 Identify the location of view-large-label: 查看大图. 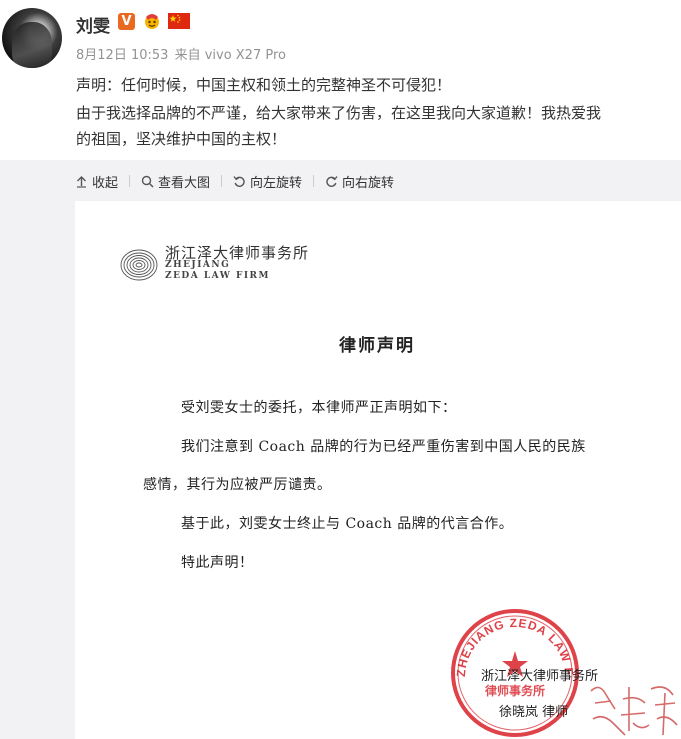
(184, 183).